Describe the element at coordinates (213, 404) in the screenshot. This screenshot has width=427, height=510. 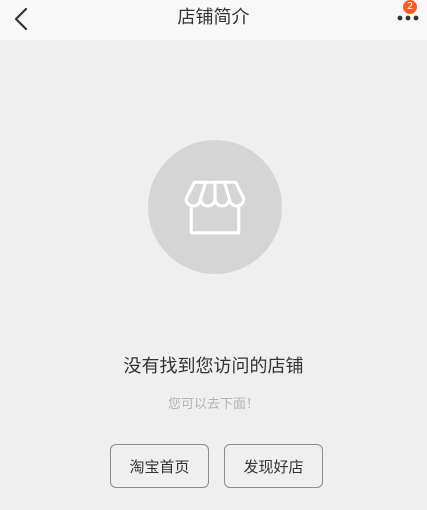
I see `empty-state-hint: 您可以去下面！` at that location.